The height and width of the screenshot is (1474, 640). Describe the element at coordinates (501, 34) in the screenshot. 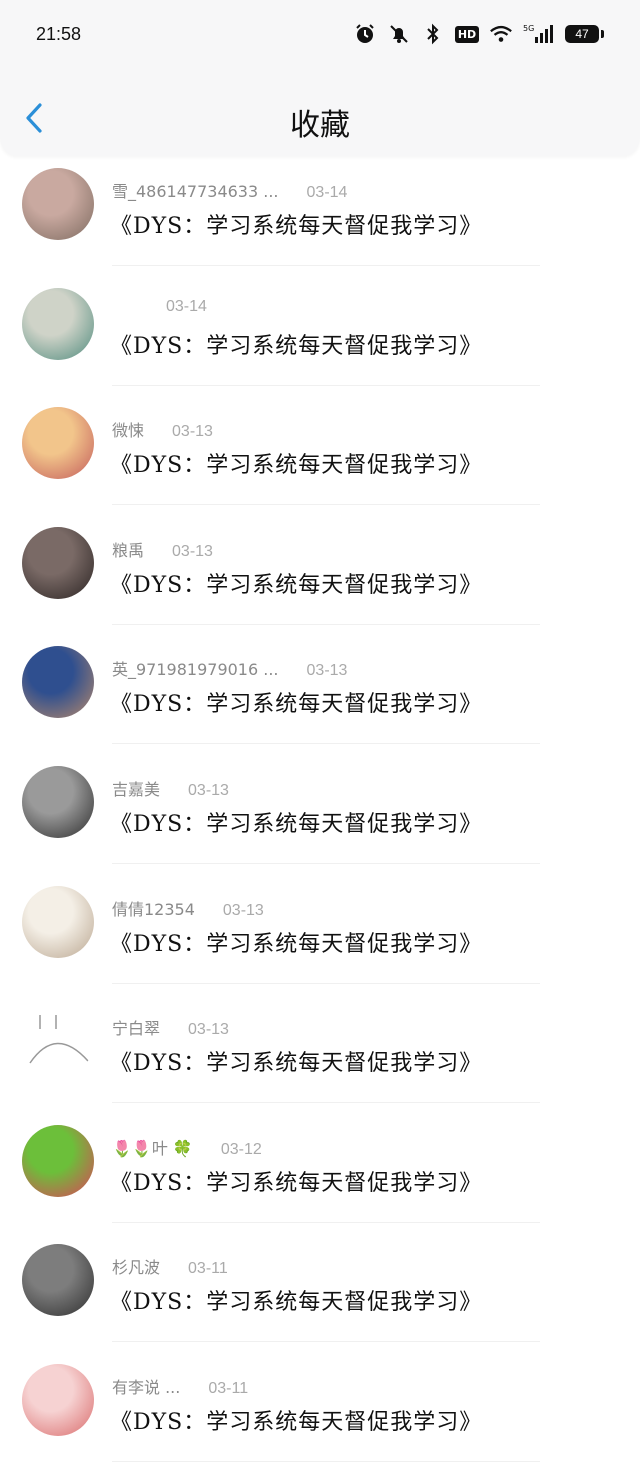

I see `wifi-icon` at that location.